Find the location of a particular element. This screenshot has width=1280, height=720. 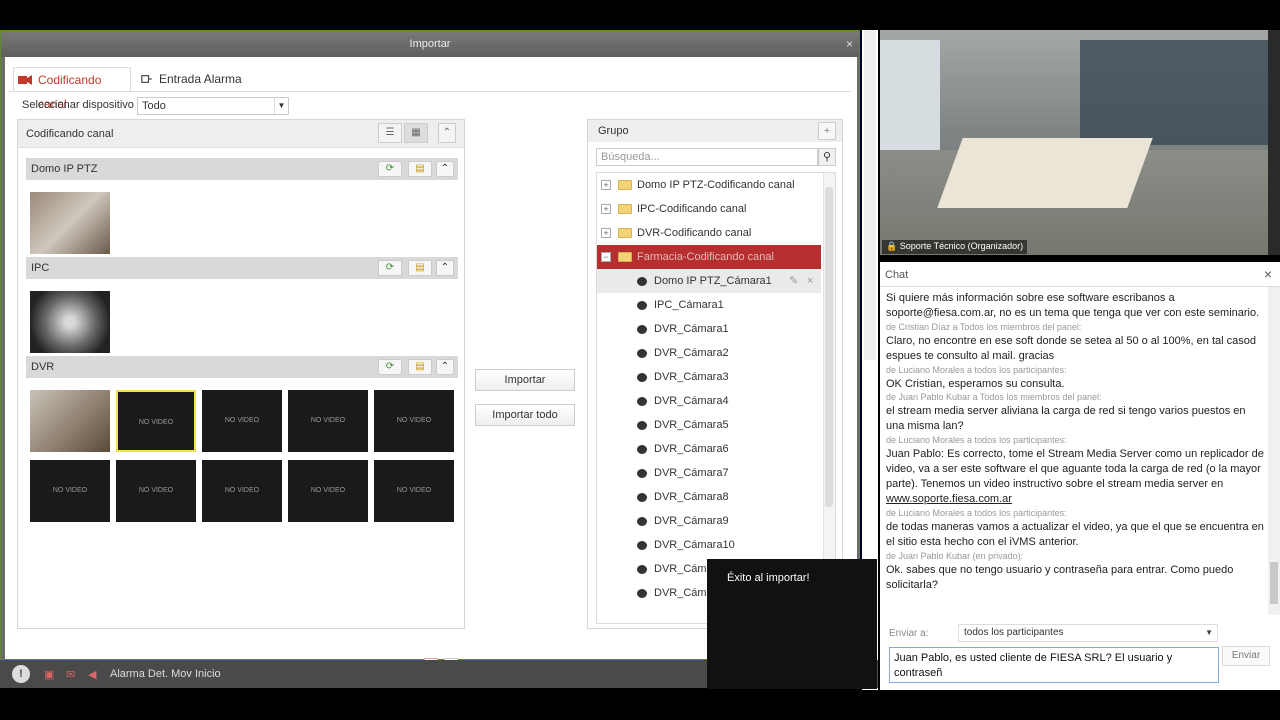

search-icon: ⚲ is located at coordinates (827, 157).